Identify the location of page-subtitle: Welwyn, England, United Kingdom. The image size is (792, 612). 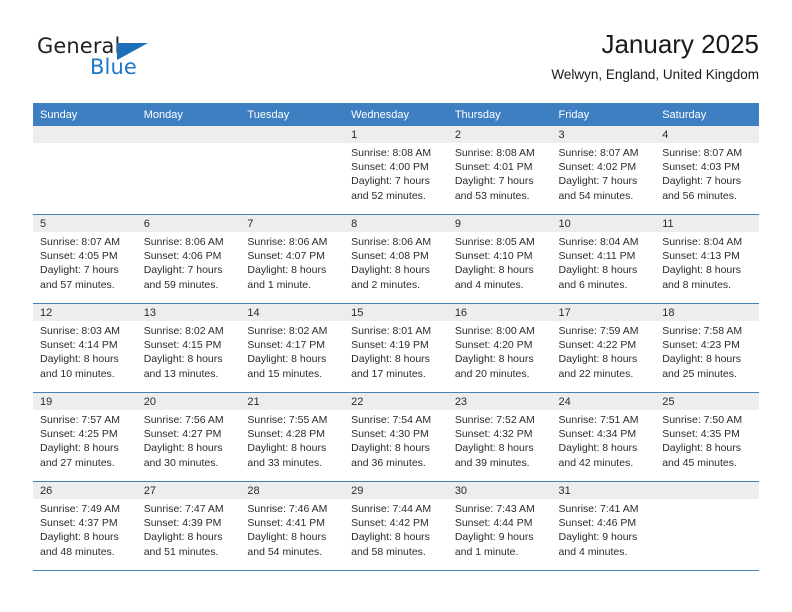
(655, 74).